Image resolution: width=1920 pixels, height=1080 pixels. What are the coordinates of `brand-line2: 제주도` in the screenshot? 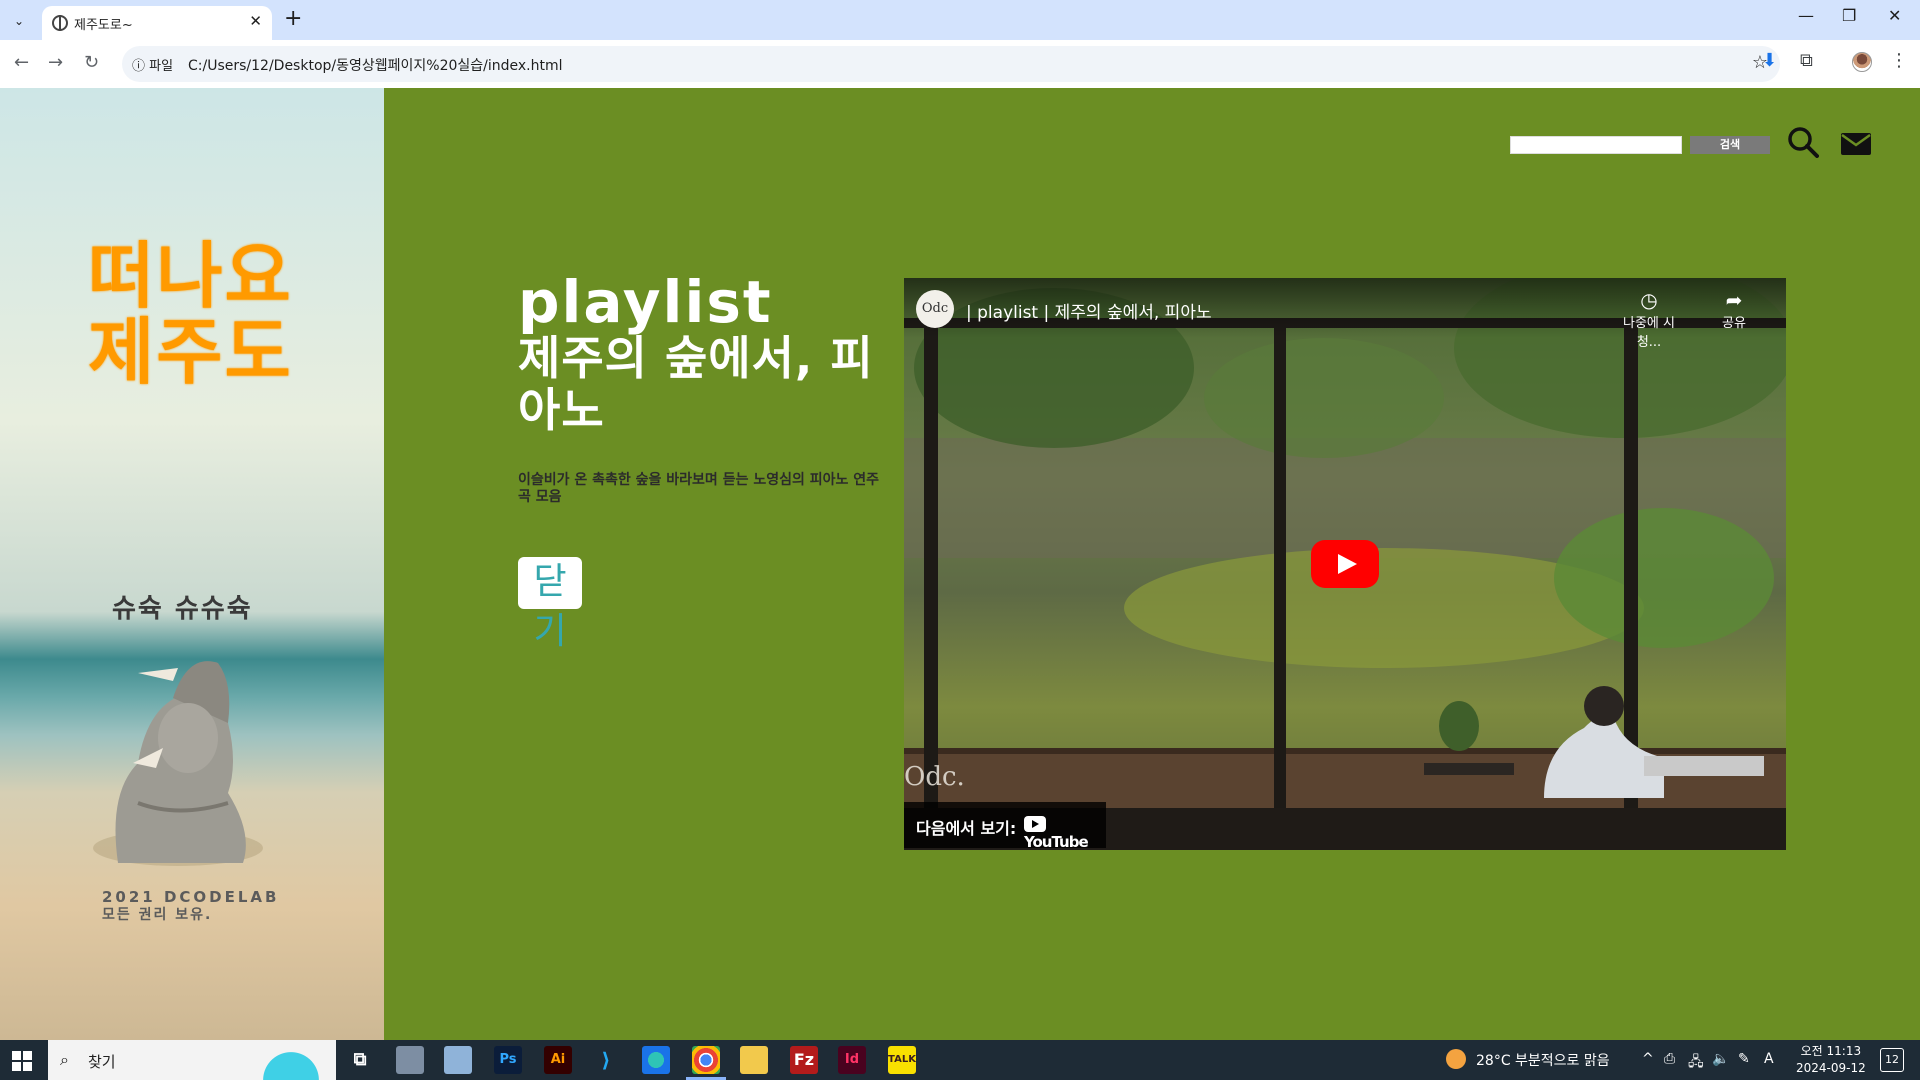 It's located at (190, 352).